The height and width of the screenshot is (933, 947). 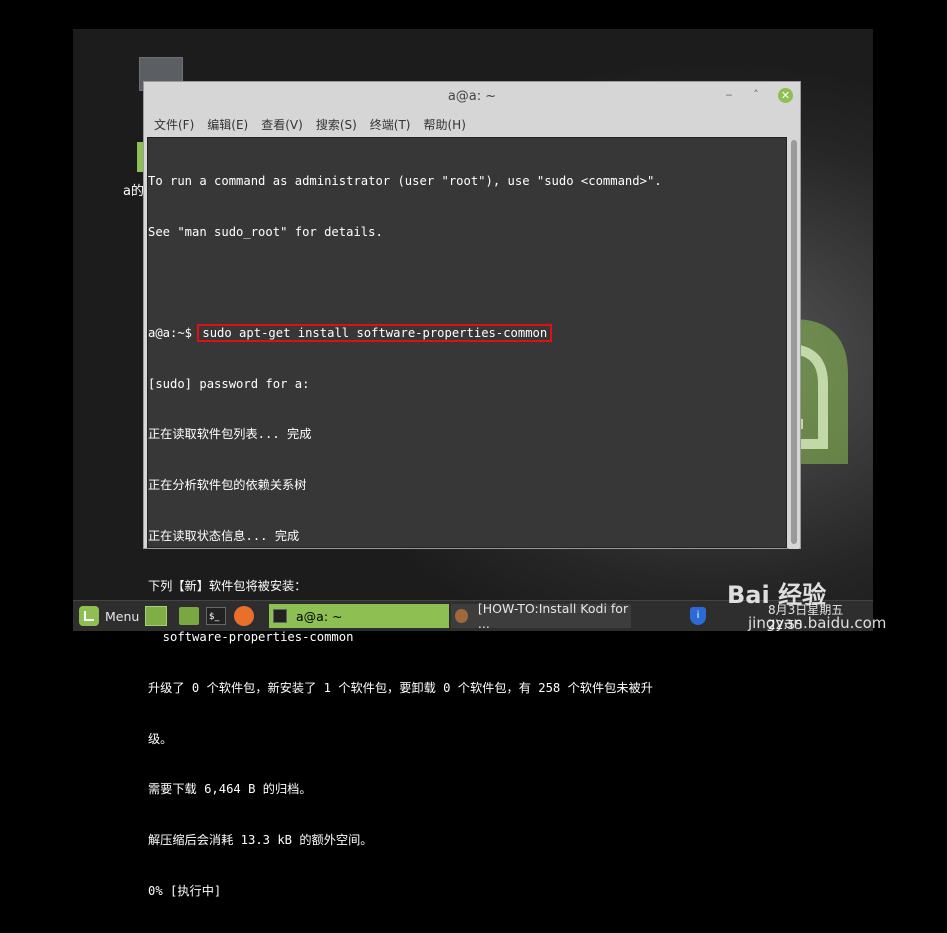 What do you see at coordinates (227, 485) in the screenshot?
I see `terminal-line: 正在分析软件包的依赖关系树` at bounding box center [227, 485].